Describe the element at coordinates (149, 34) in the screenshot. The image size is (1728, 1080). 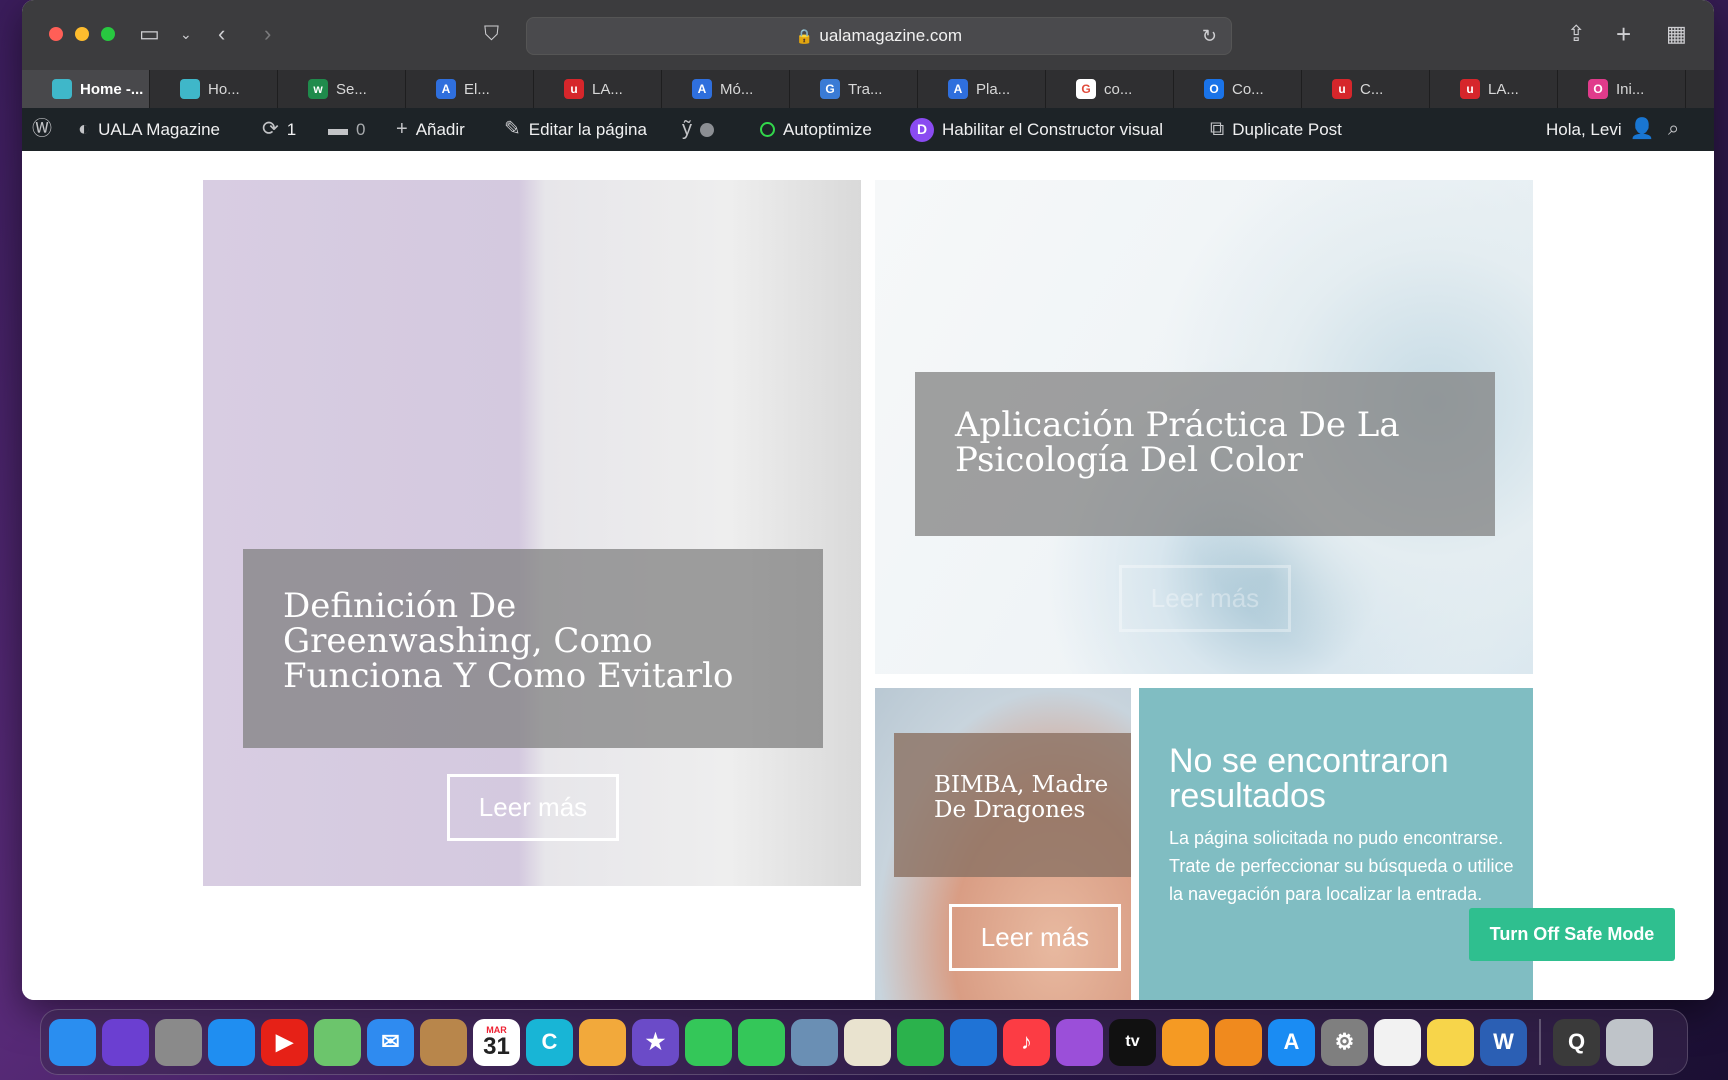
I see `sidebar-toggle-icon: ▭` at that location.